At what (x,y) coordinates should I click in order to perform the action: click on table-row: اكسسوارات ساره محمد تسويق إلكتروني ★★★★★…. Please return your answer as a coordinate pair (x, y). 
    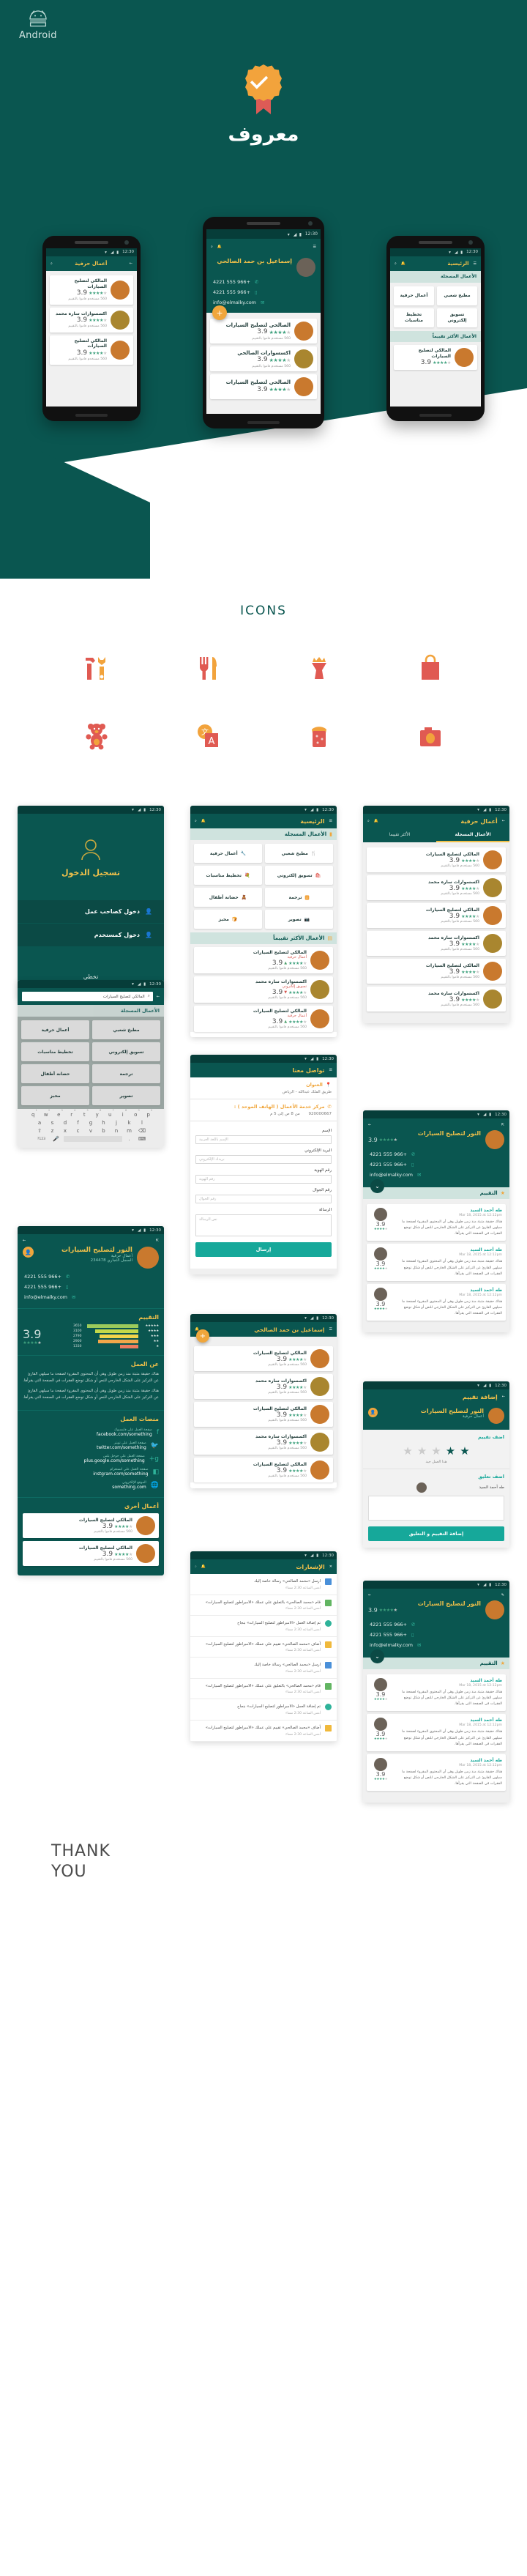
    Looking at the image, I should click on (263, 989).